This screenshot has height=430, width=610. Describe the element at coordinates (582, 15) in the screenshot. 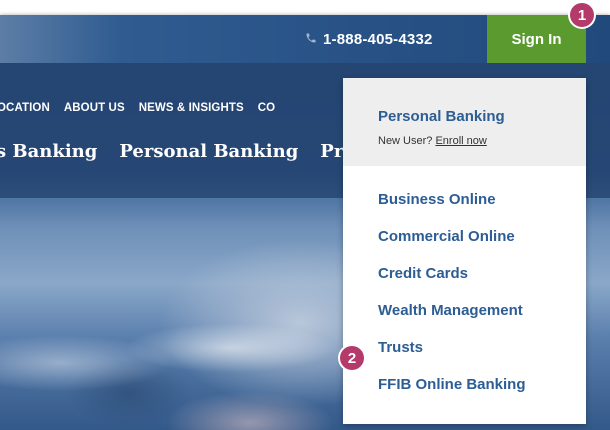

I see `step-badge-1: 1` at that location.